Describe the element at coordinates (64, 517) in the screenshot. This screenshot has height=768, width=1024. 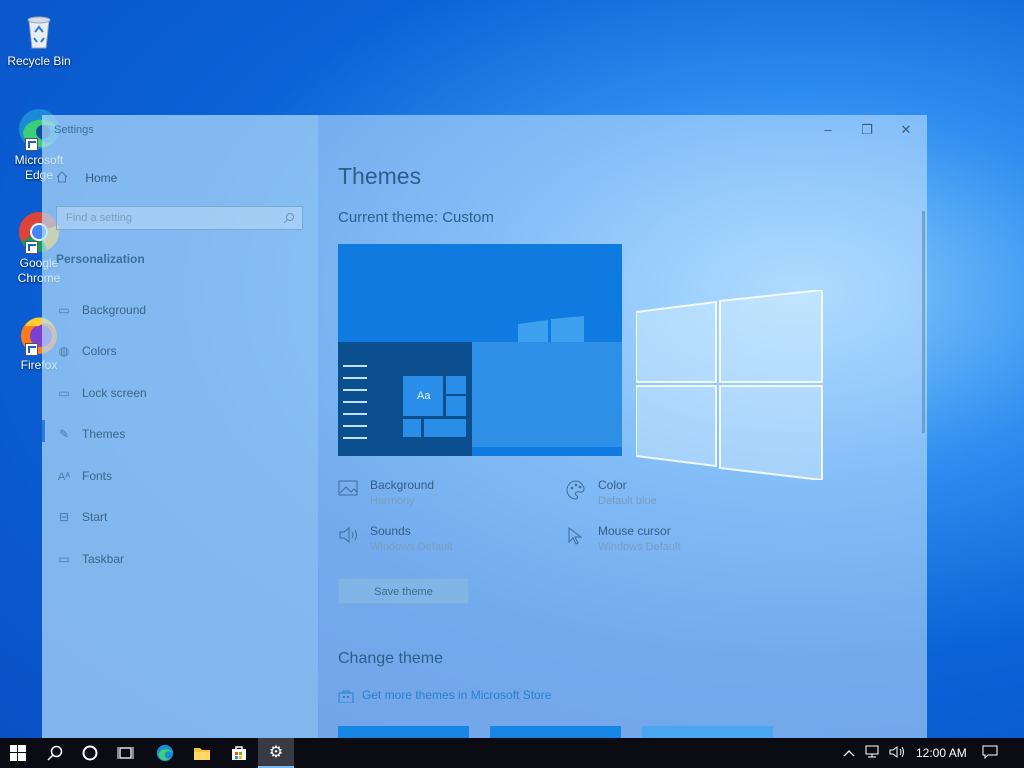
I see `start-icon: ⊟` at that location.